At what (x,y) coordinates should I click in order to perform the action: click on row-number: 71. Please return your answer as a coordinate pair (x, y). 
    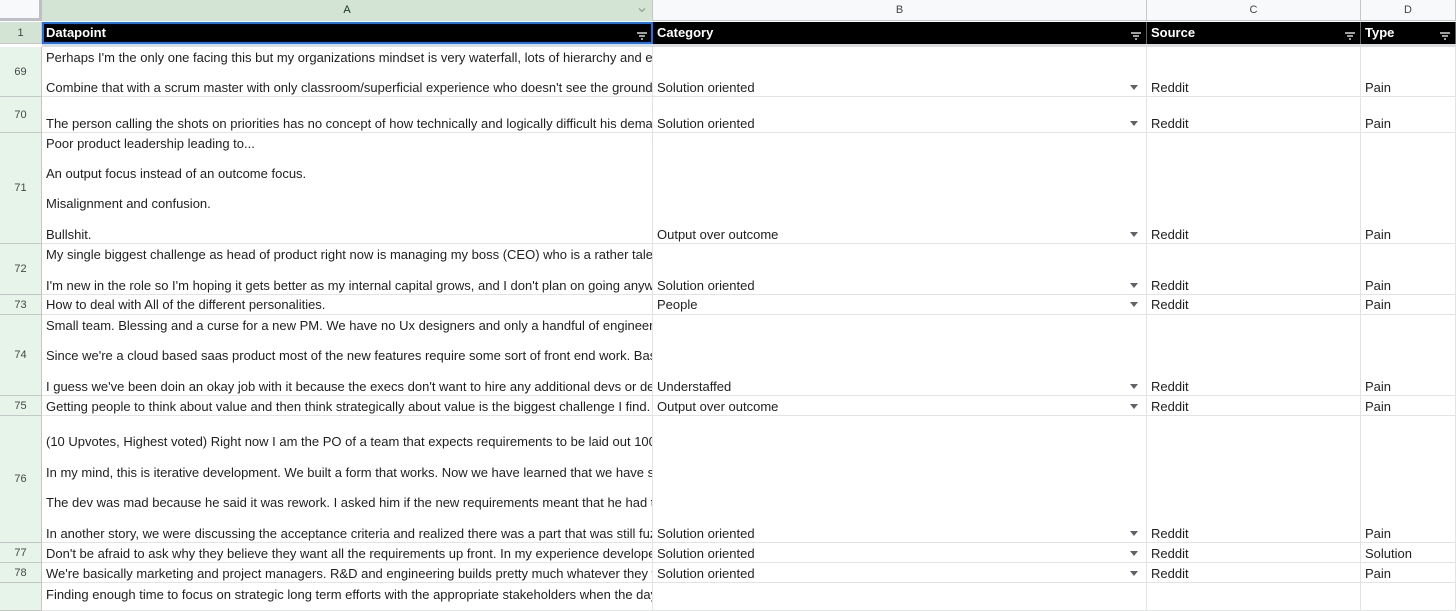
    Looking at the image, I should click on (21, 188).